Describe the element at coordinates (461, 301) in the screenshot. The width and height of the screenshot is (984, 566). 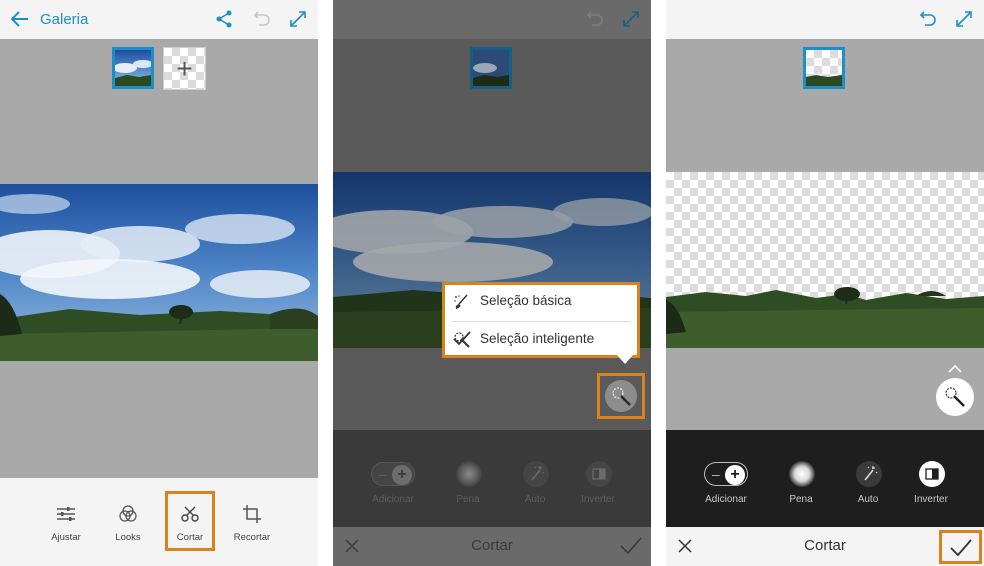
I see `brush-icon` at that location.